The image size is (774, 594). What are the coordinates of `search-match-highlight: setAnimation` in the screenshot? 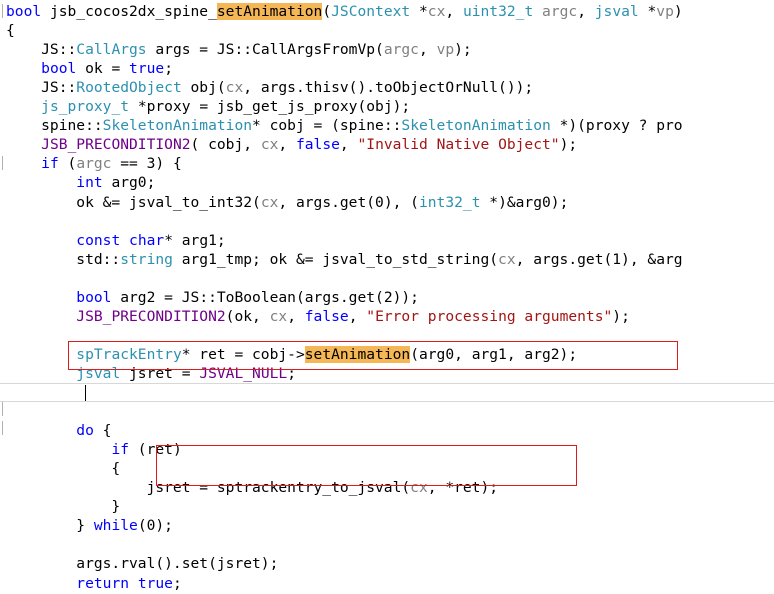 It's located at (269, 11).